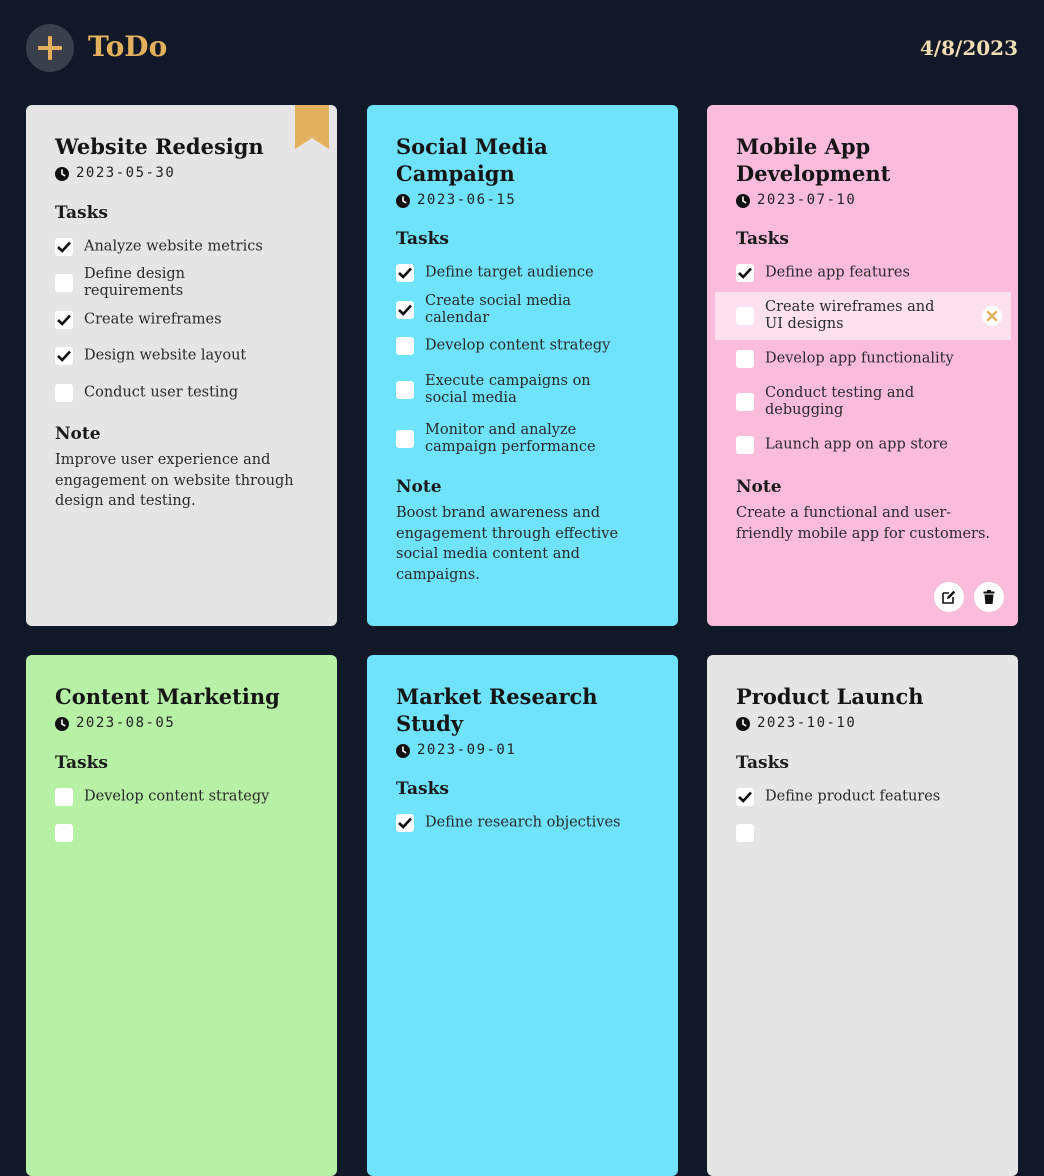  I want to click on task-label: Define target audience, so click(509, 272).